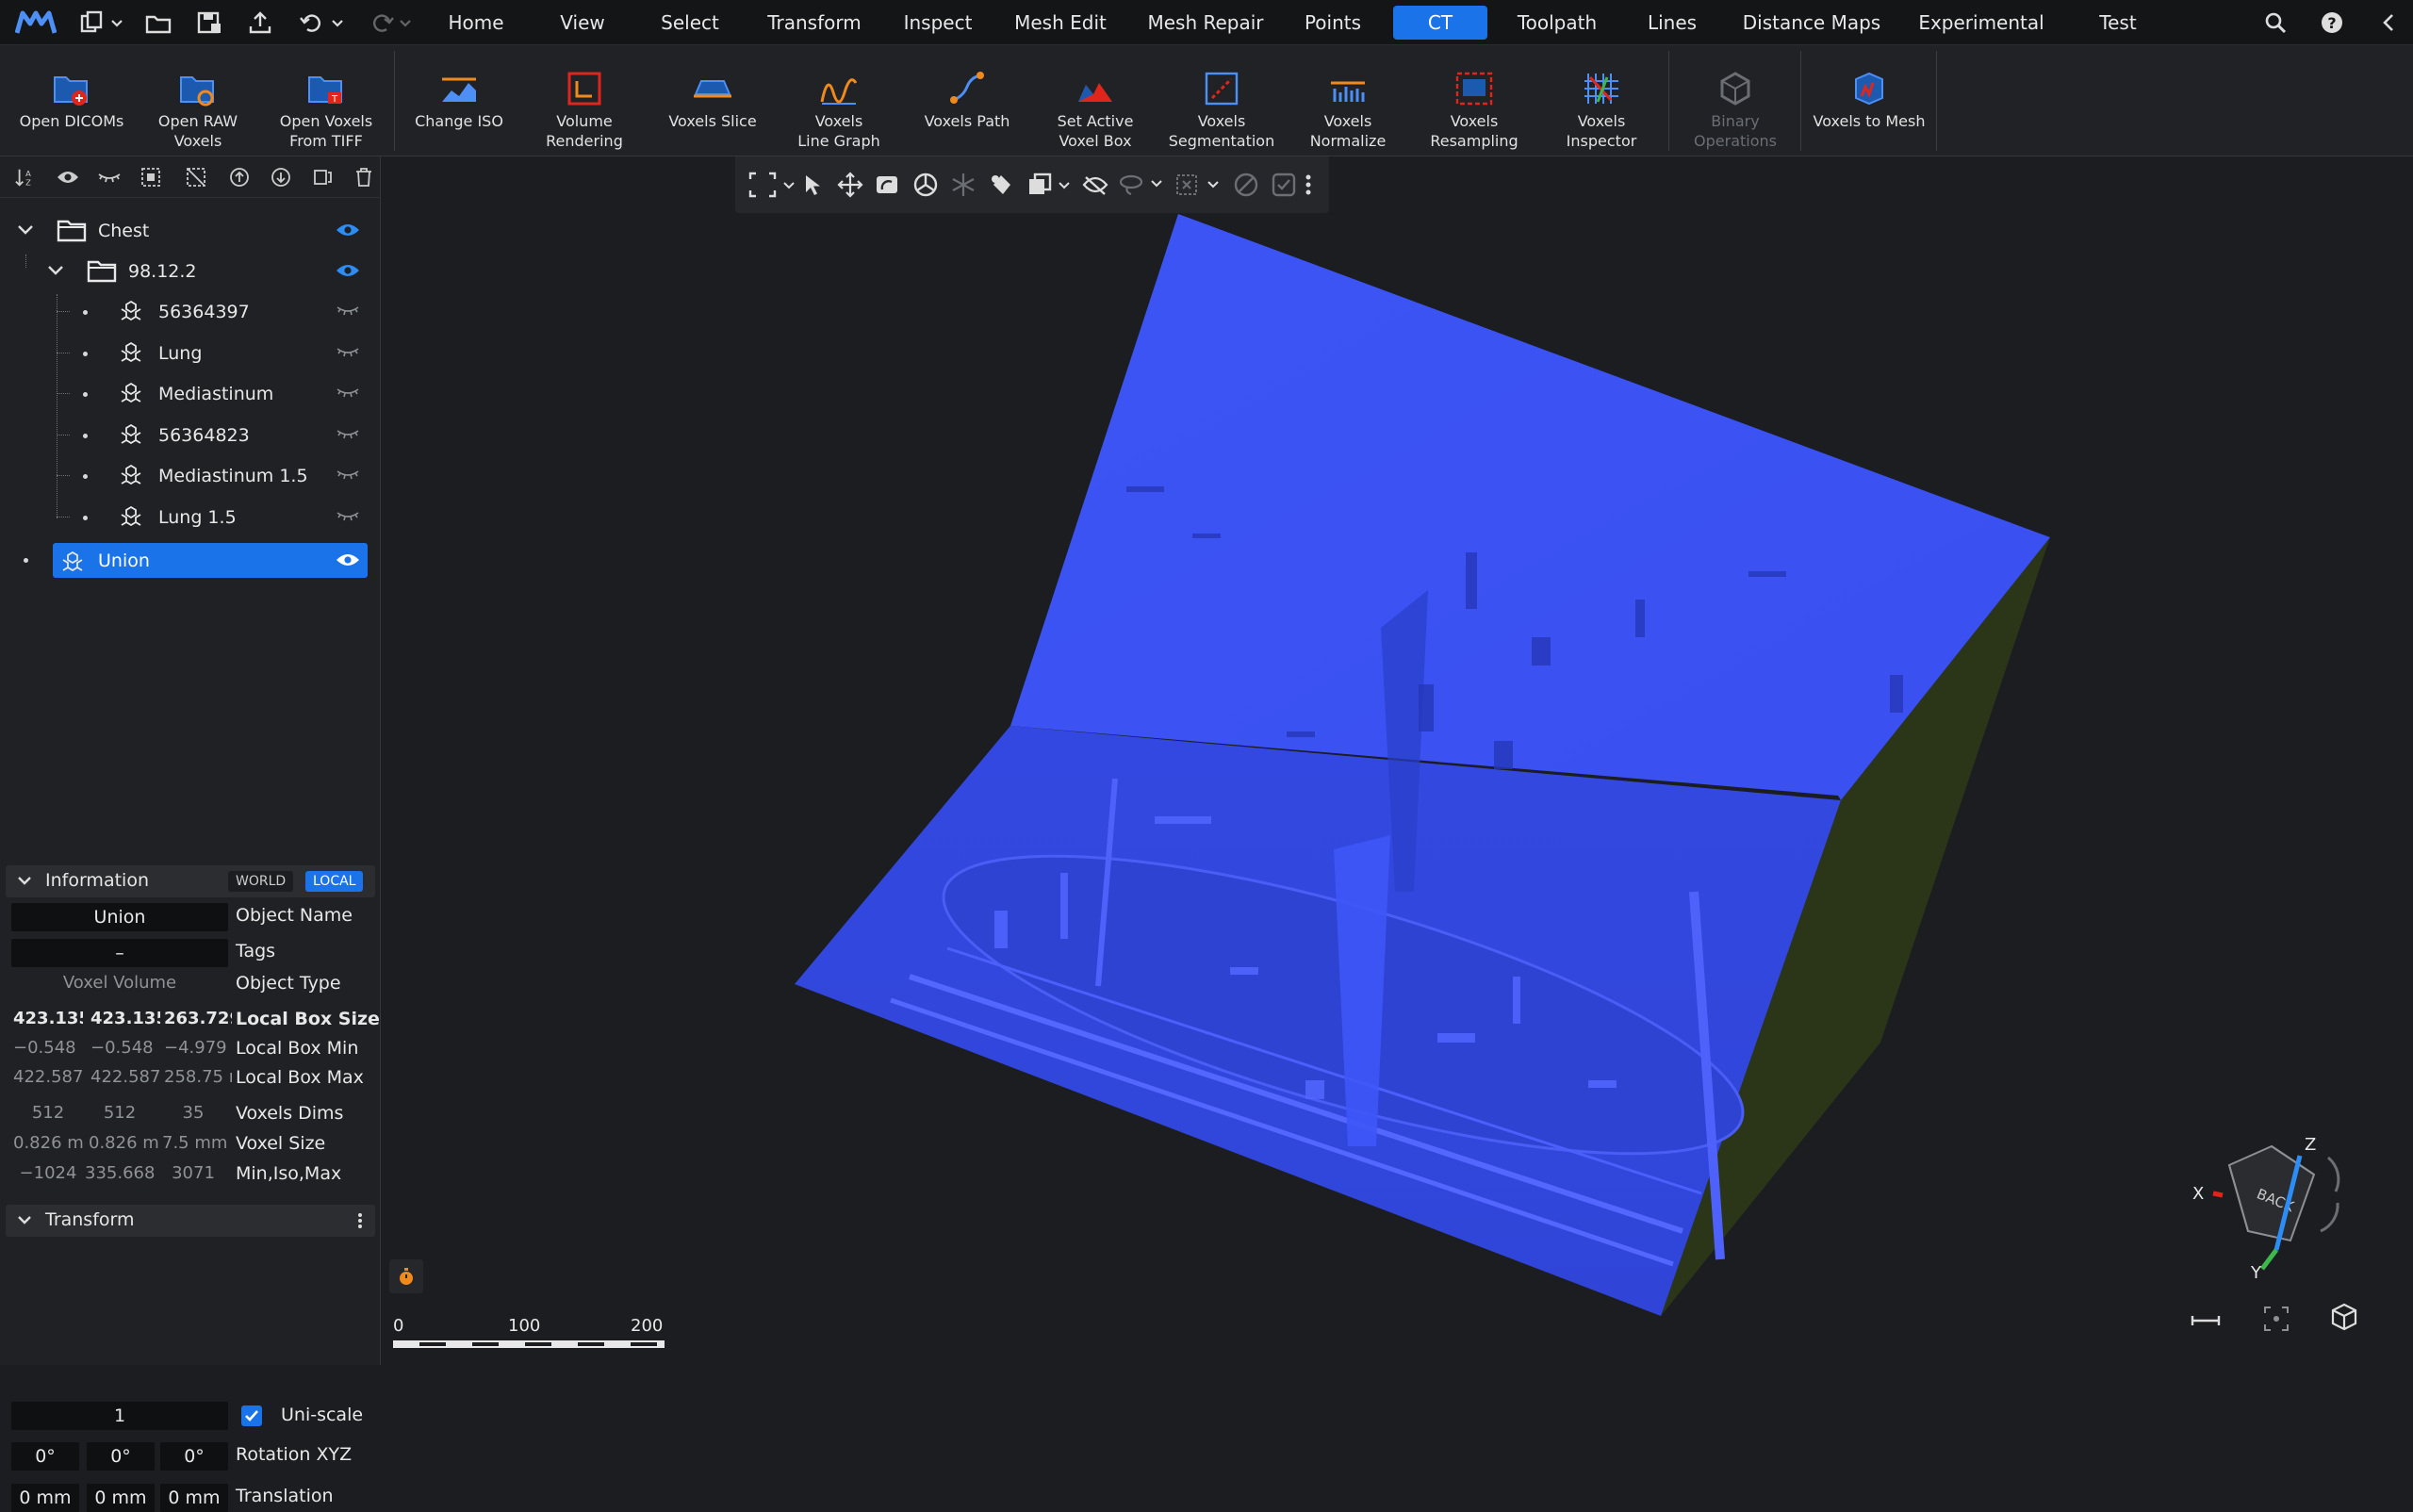 The image size is (2413, 1512). What do you see at coordinates (123, 1143) in the screenshot?
I see `voxel-size-y: 0.826 m` at bounding box center [123, 1143].